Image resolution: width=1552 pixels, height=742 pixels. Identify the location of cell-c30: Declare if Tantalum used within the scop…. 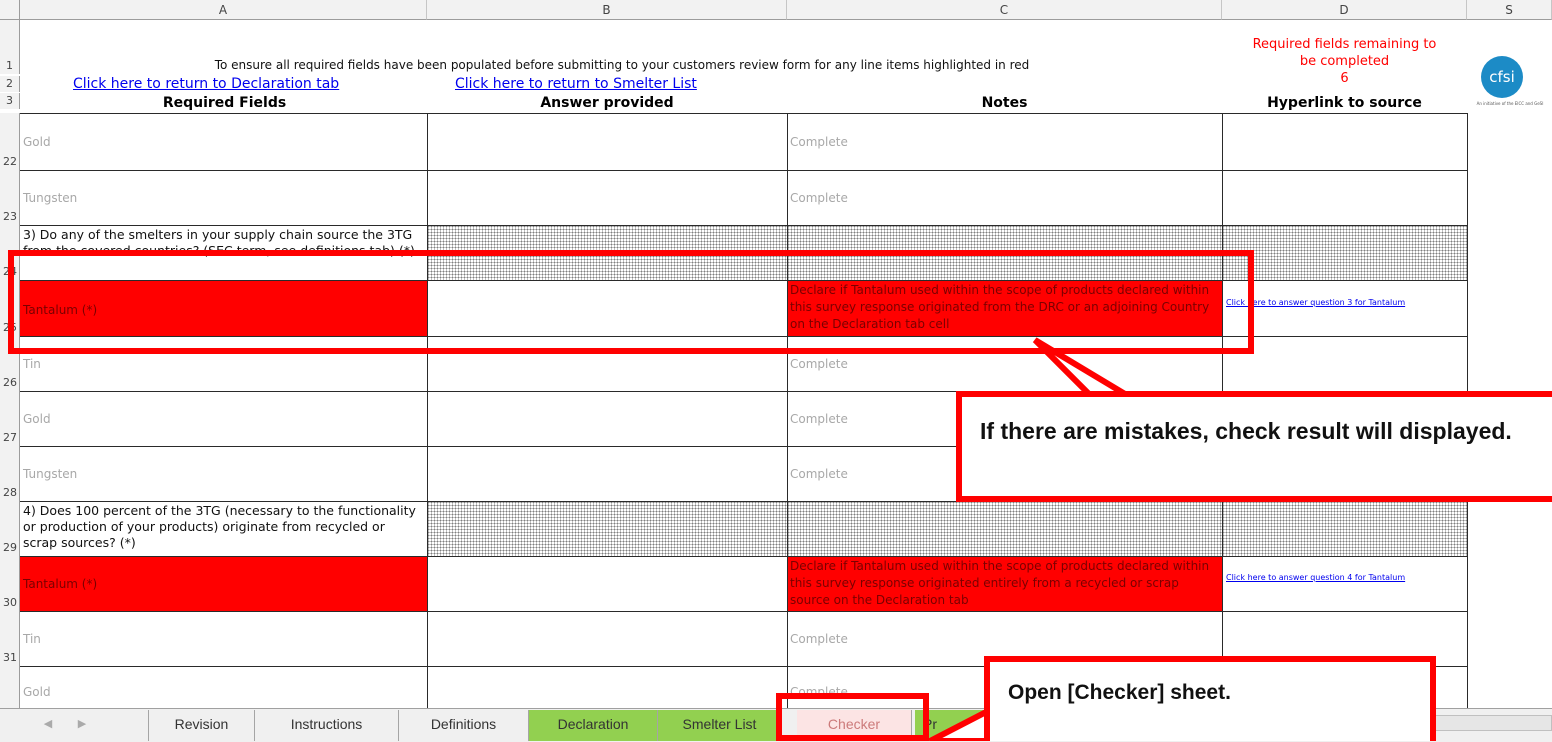
(1004, 584).